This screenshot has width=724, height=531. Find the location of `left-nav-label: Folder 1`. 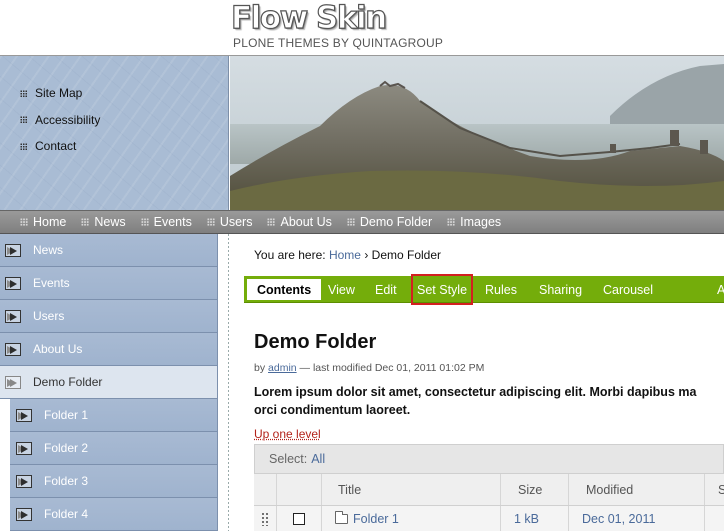

left-nav-label: Folder 1 is located at coordinates (66, 415).